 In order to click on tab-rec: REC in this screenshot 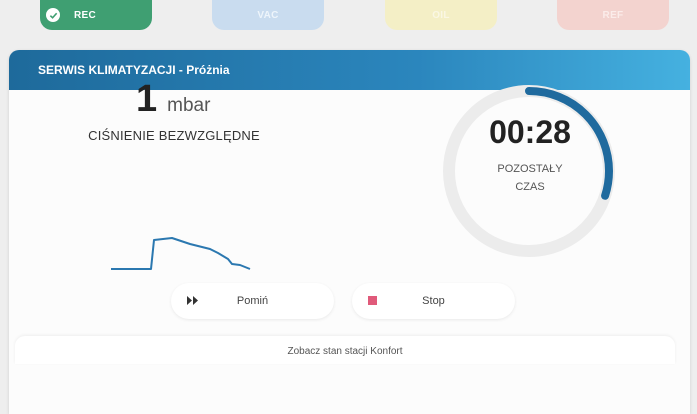, I will do `click(96, 15)`.